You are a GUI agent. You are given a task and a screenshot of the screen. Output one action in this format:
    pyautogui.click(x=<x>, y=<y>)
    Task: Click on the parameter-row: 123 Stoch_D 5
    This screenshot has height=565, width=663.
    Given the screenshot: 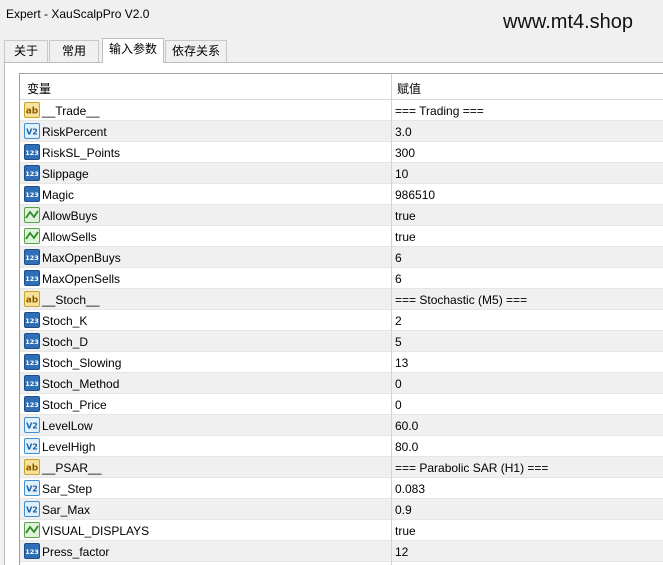 What is the action you would take?
    pyautogui.click(x=341, y=341)
    